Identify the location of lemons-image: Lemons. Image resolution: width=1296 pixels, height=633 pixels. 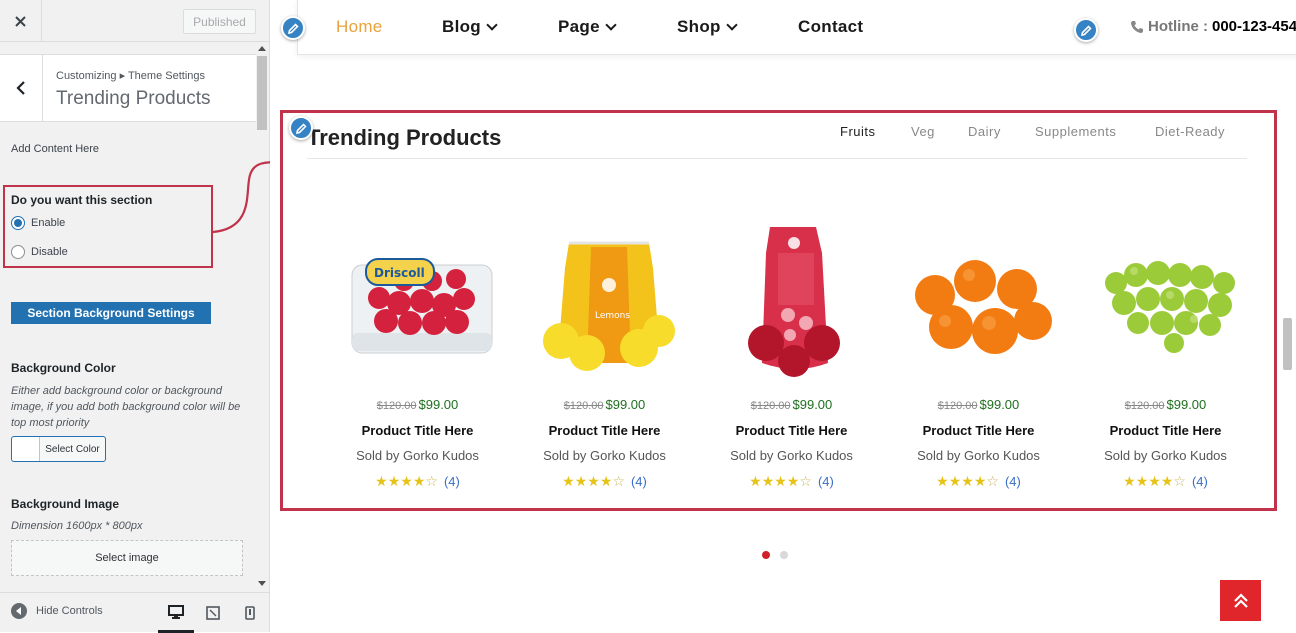
(609, 306).